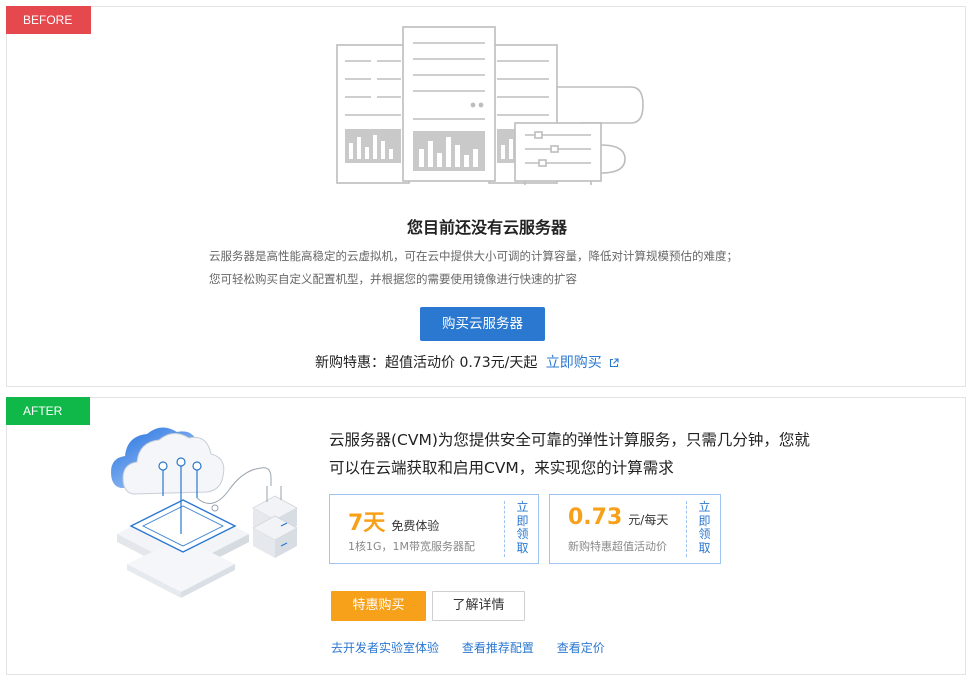 The width and height of the screenshot is (967, 677). I want to click on promo-text: 新购特惠：超值活动价 0.73元/天起, so click(426, 363).